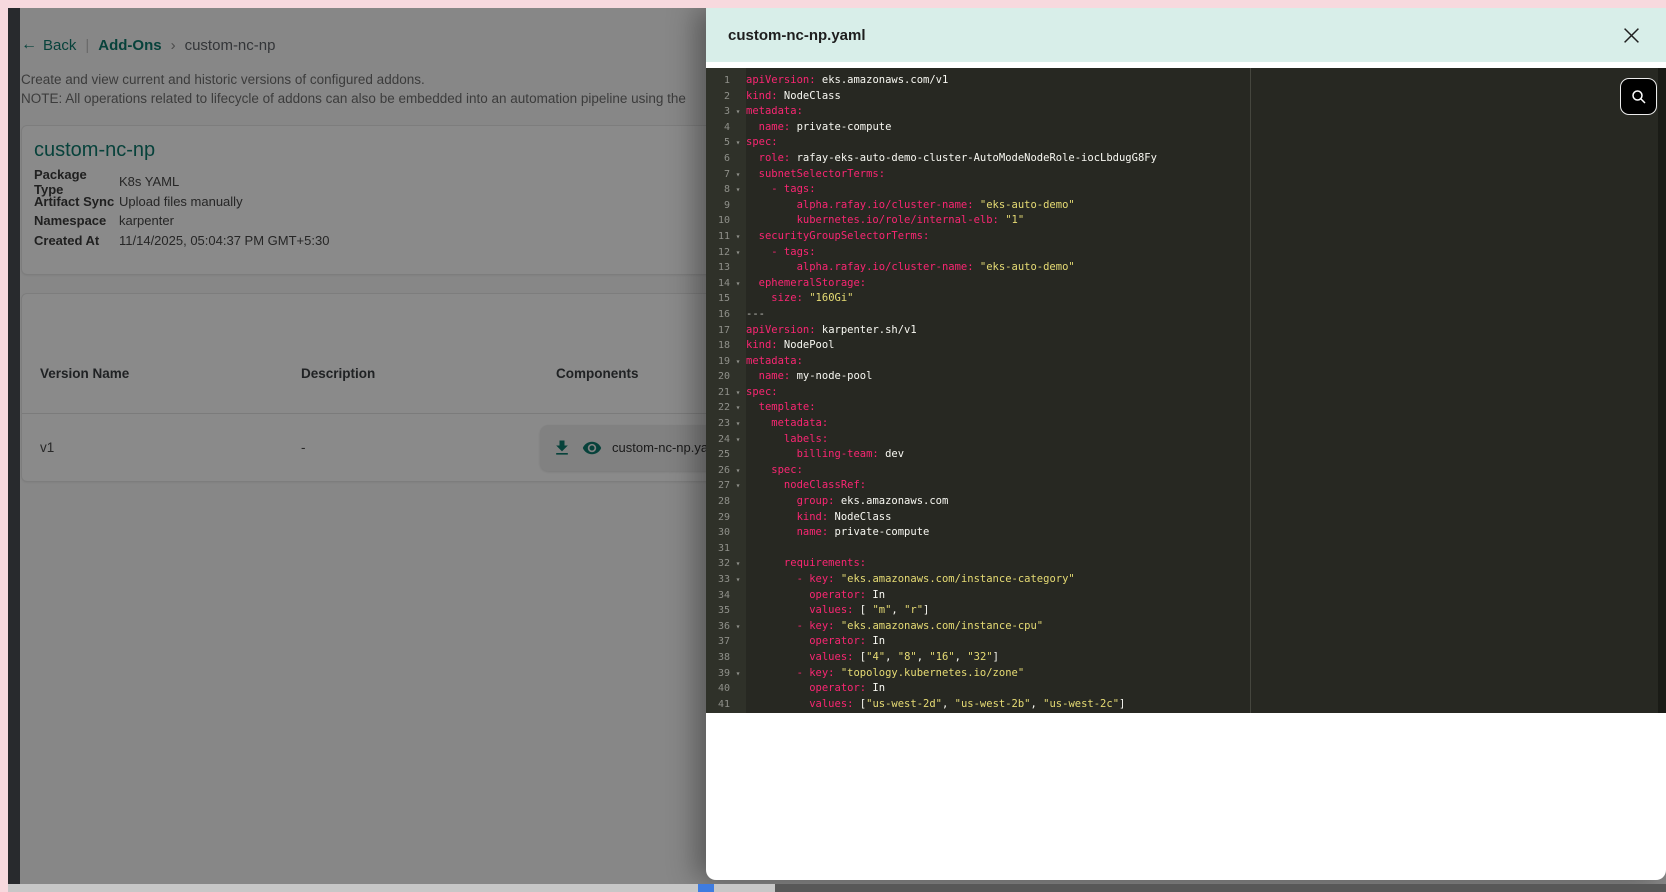 This screenshot has height=892, width=1666. Describe the element at coordinates (723, 252) in the screenshot. I see `line-number: 12` at that location.